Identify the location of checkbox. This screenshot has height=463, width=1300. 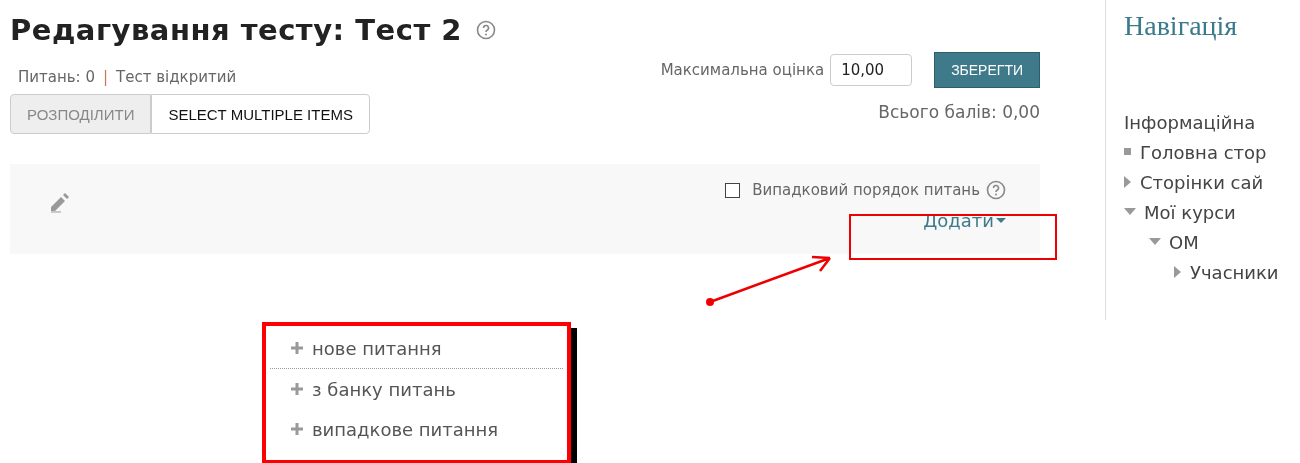
(733, 190).